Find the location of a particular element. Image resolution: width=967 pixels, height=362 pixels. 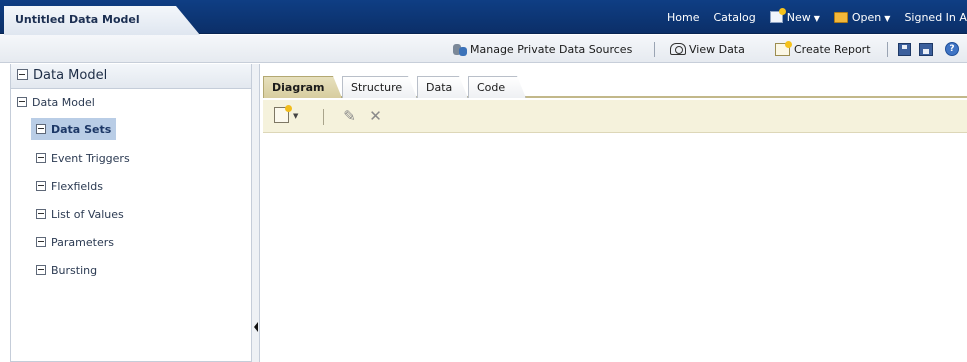

view-data-button: View Data is located at coordinates (707, 49).